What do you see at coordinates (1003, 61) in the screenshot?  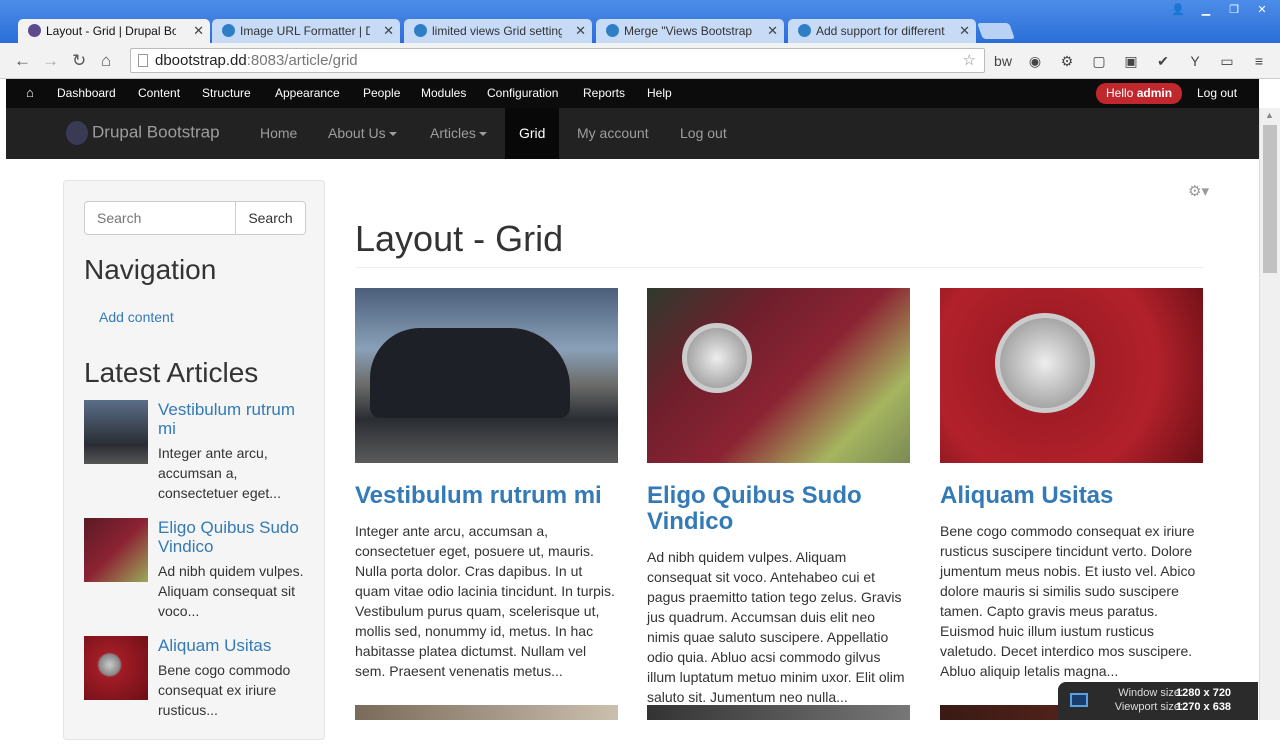 I see `bw-extension-icon: bw` at bounding box center [1003, 61].